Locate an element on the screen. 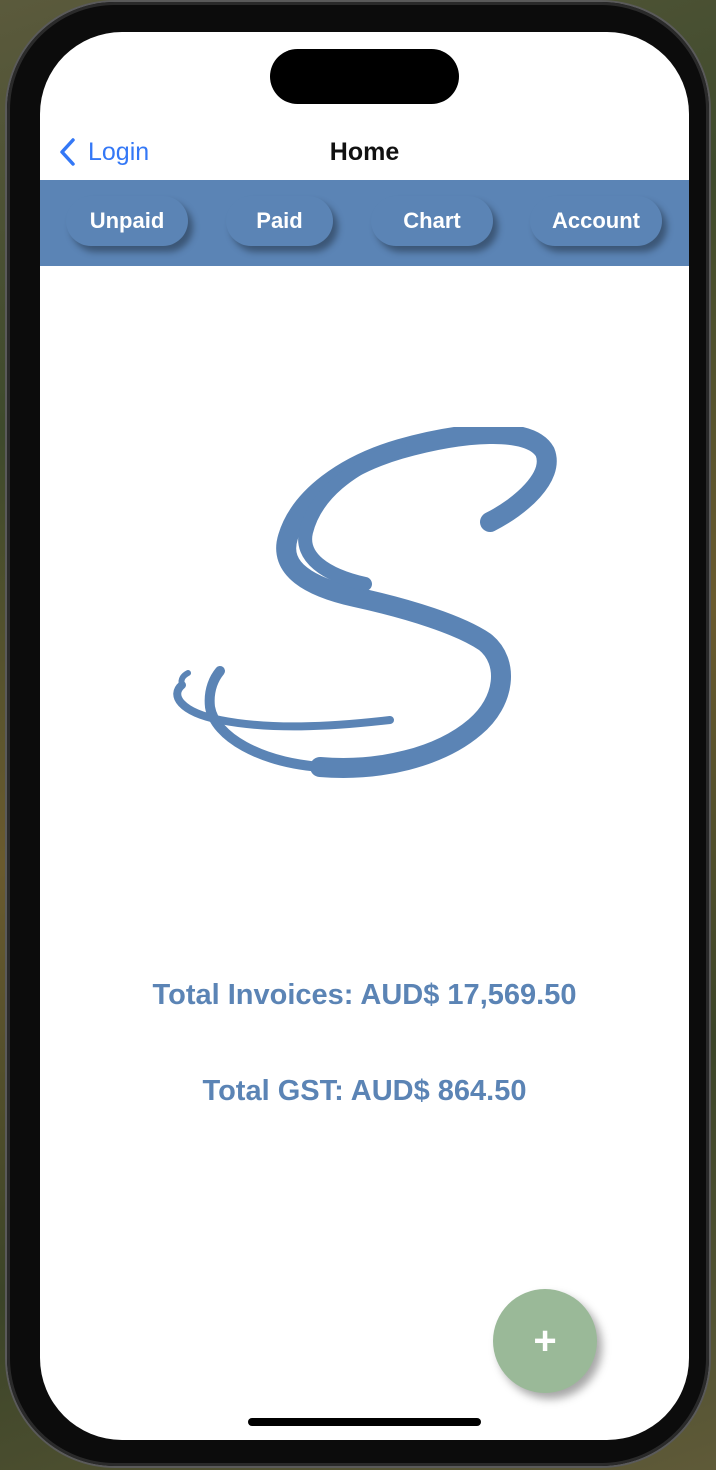  home-indicator is located at coordinates (364, 1422).